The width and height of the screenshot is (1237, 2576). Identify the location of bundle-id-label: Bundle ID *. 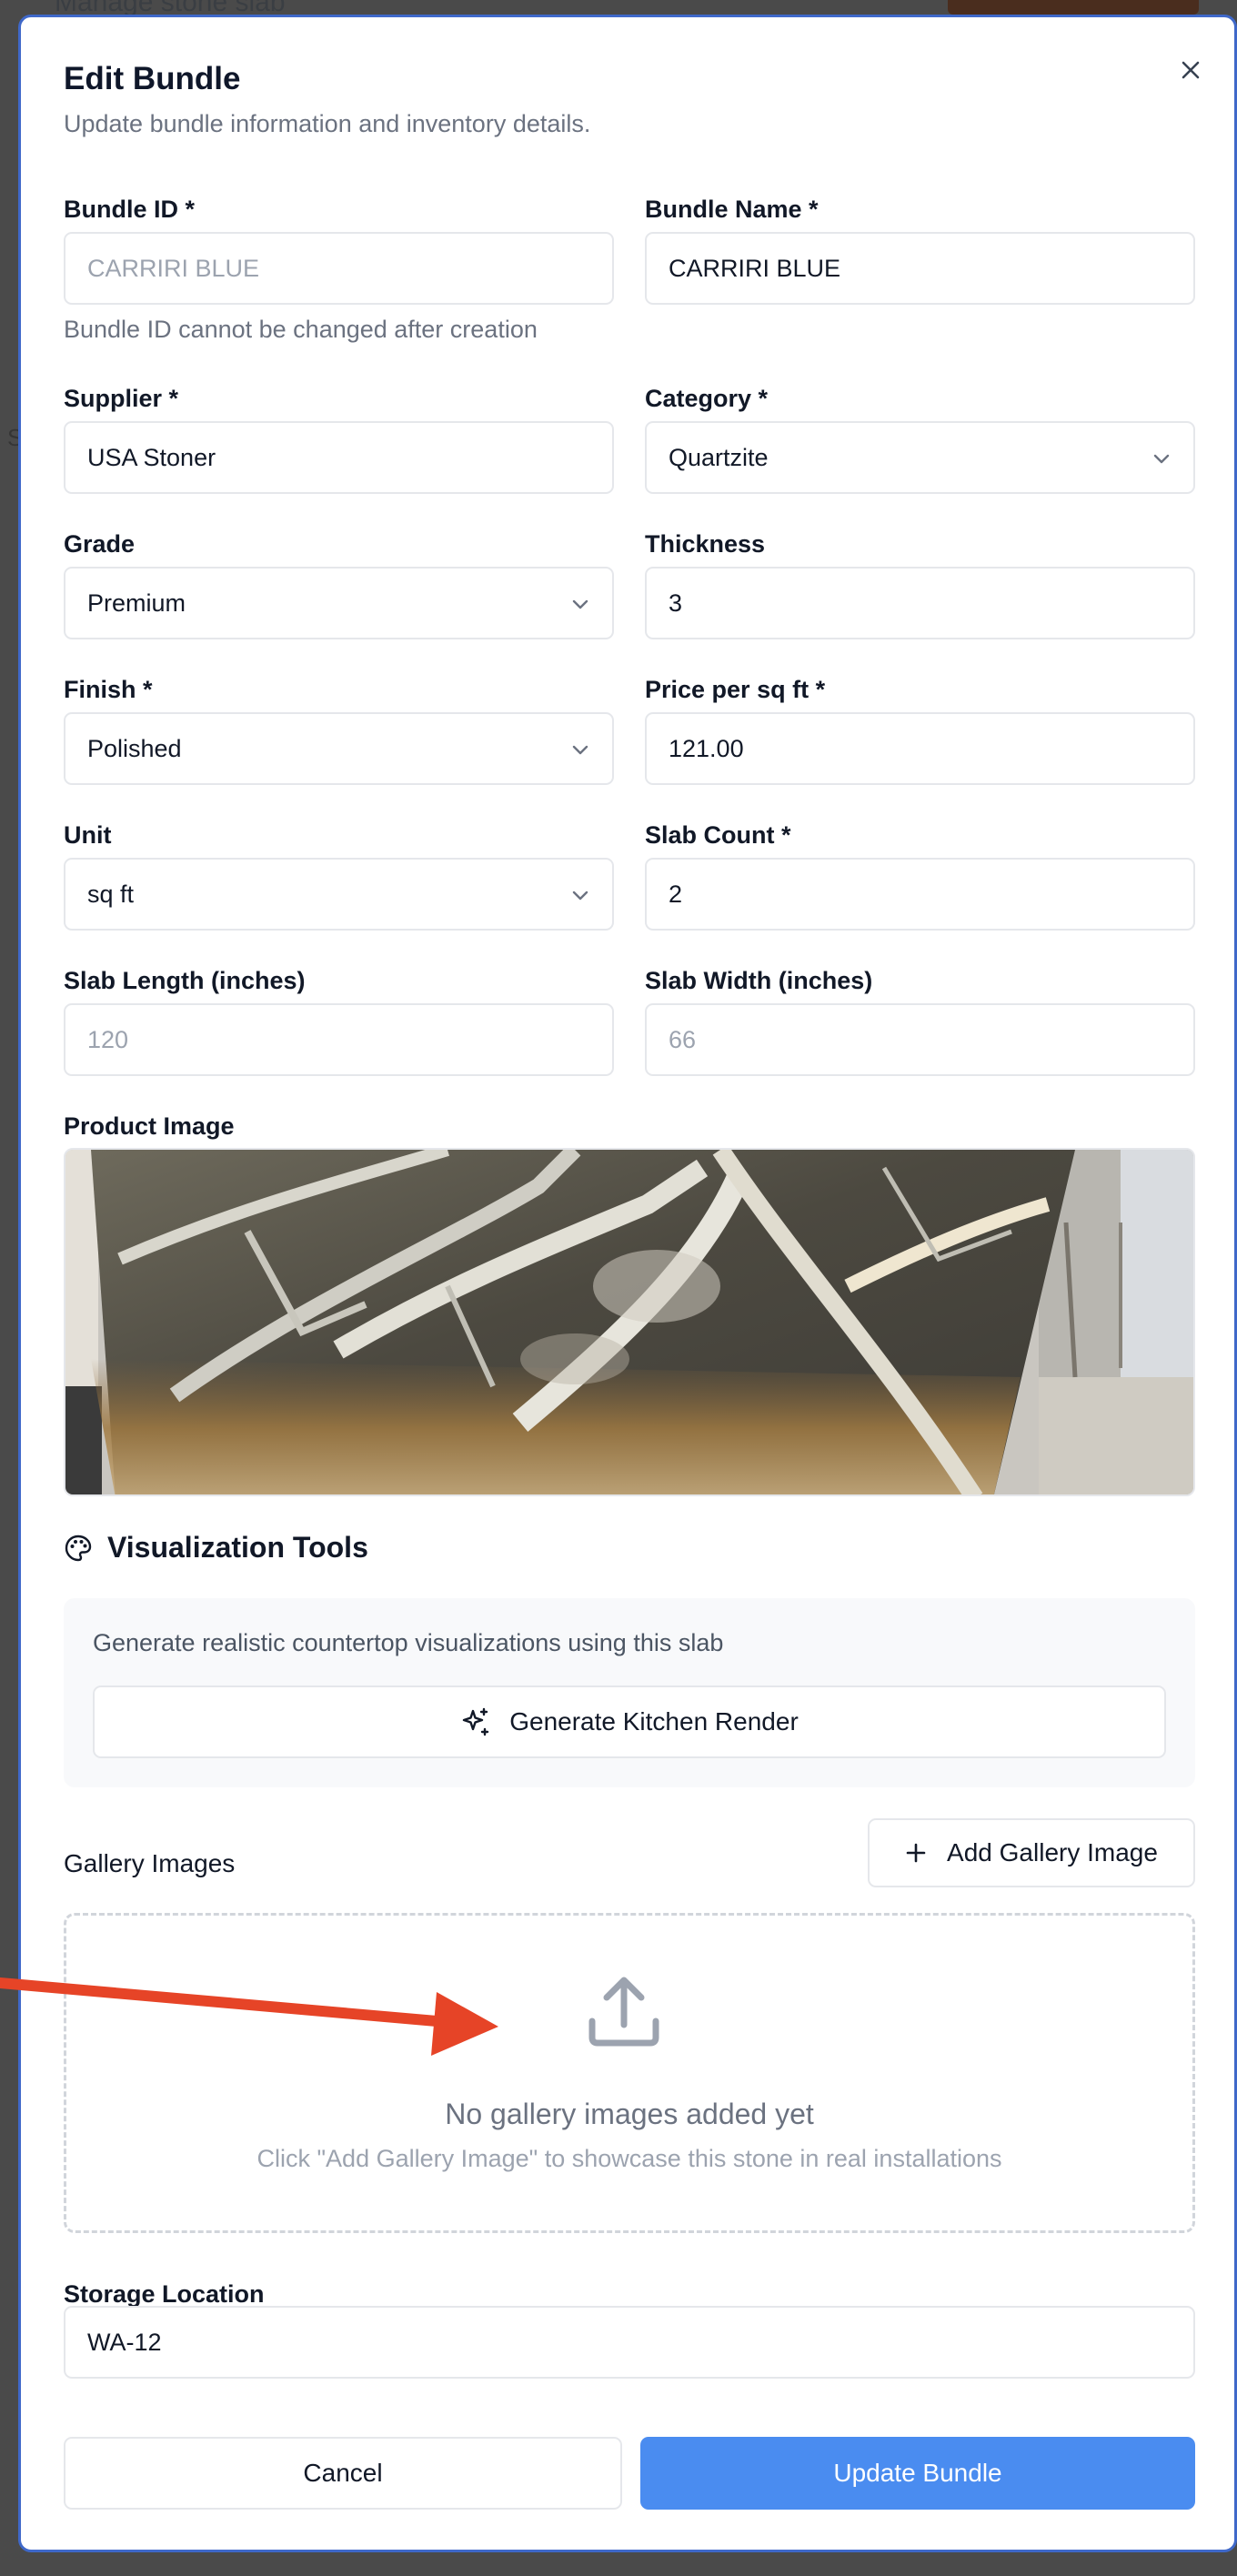
(130, 209).